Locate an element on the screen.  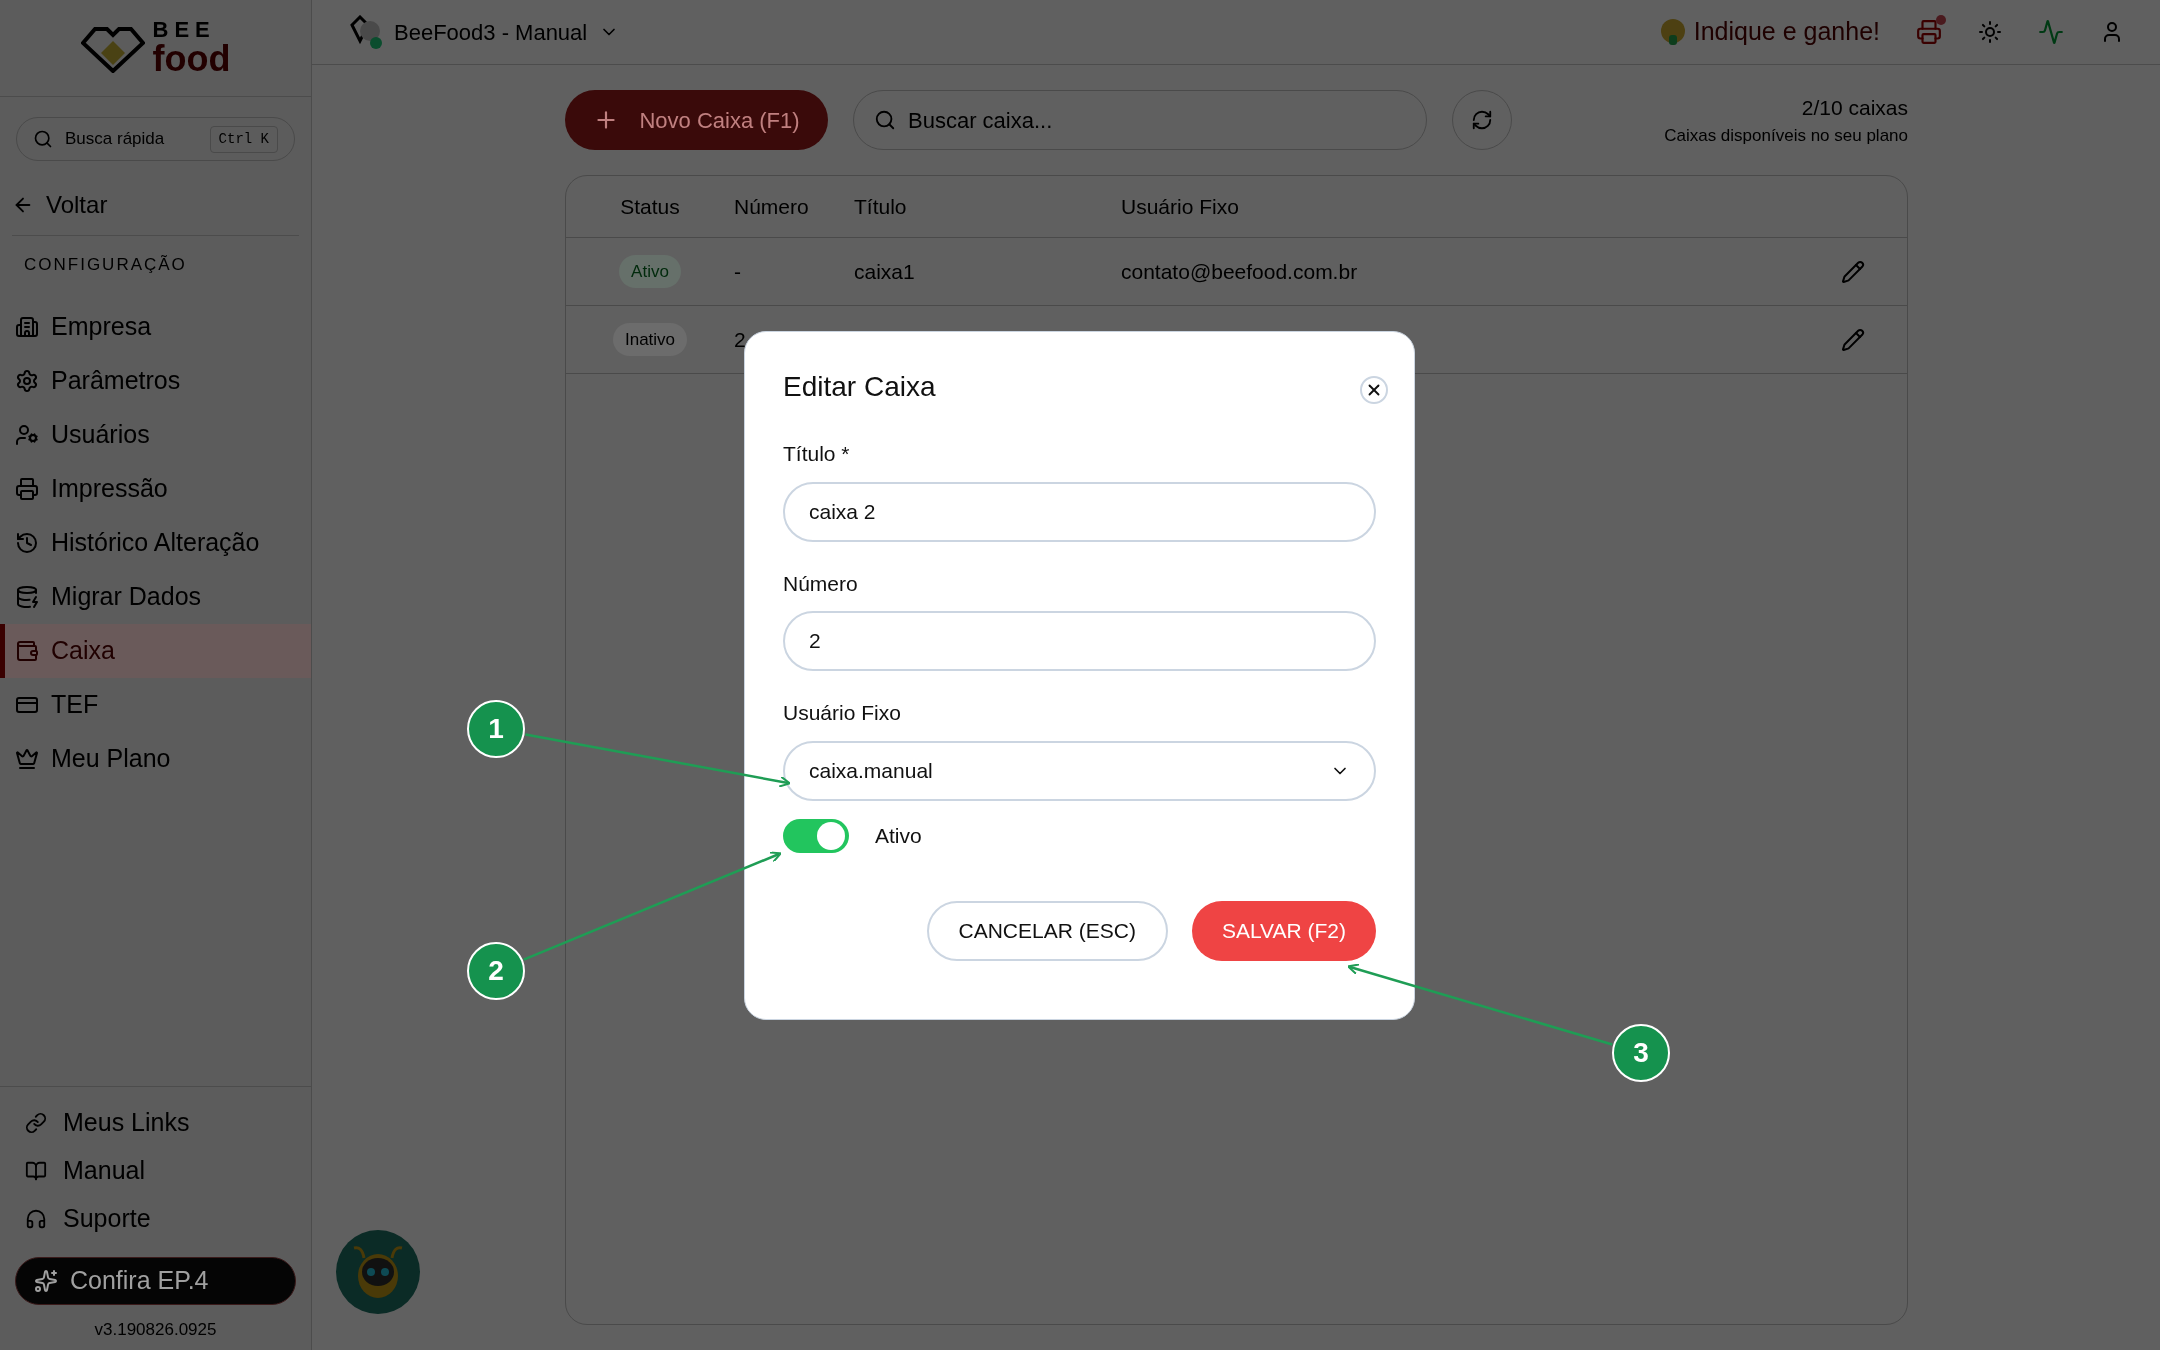
sidebar-item: Impressão is located at coordinates (155, 488).